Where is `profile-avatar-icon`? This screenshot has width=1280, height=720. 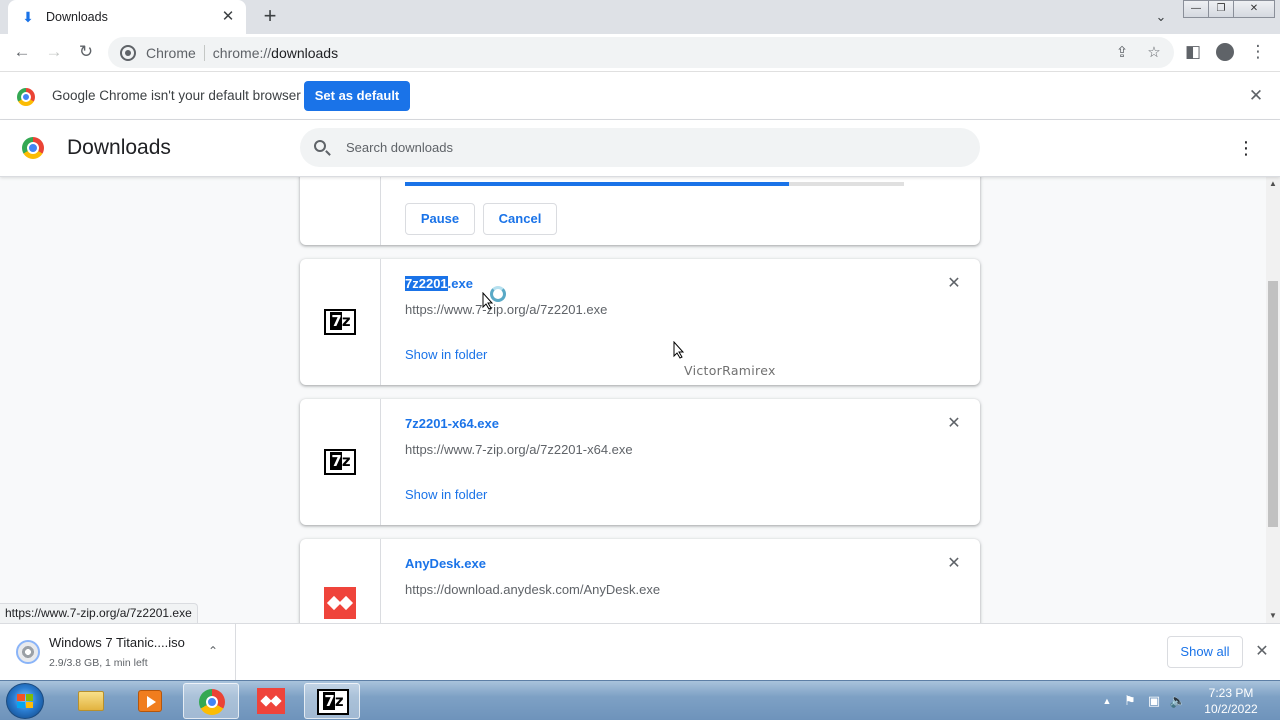
profile-avatar-icon is located at coordinates (1225, 52).